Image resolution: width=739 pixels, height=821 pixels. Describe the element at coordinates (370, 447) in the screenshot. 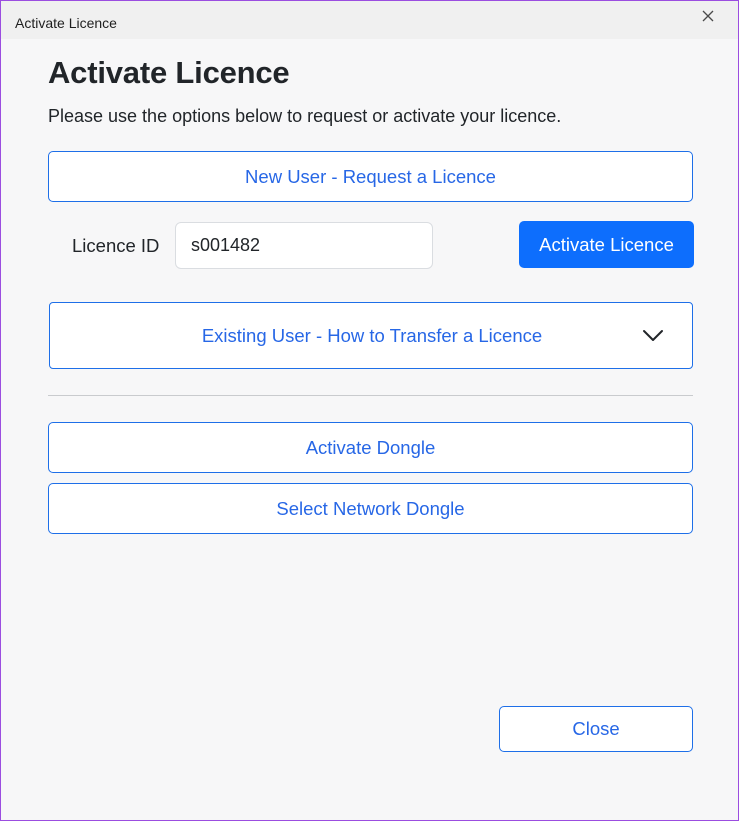

I see `activate-dongle-button: Activate Dongle` at that location.